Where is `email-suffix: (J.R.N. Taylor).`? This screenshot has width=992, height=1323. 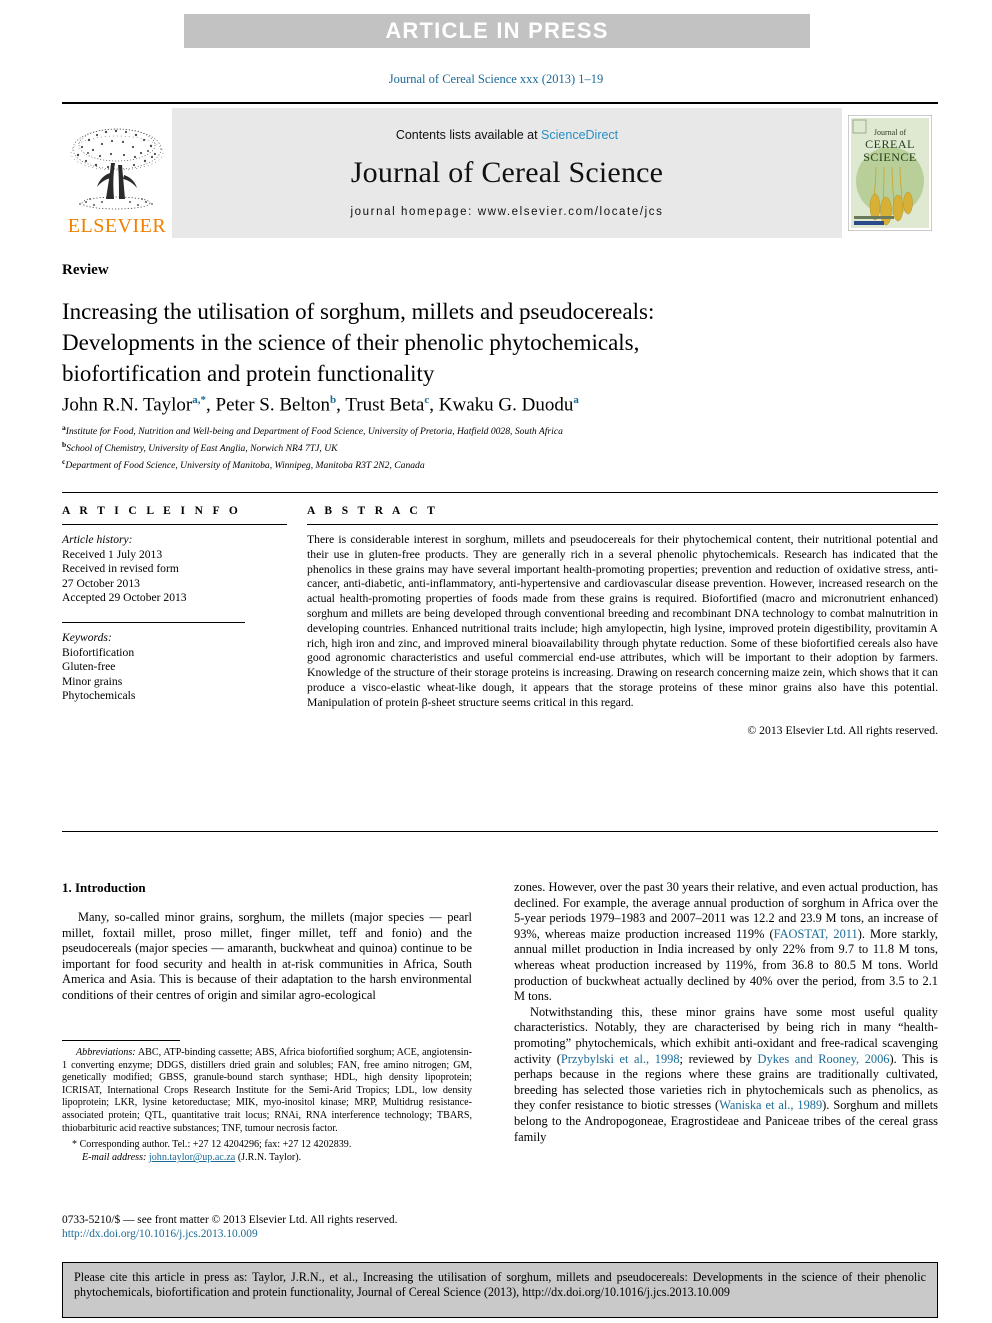
email-suffix: (J.R.N. Taylor). is located at coordinates (268, 1158).